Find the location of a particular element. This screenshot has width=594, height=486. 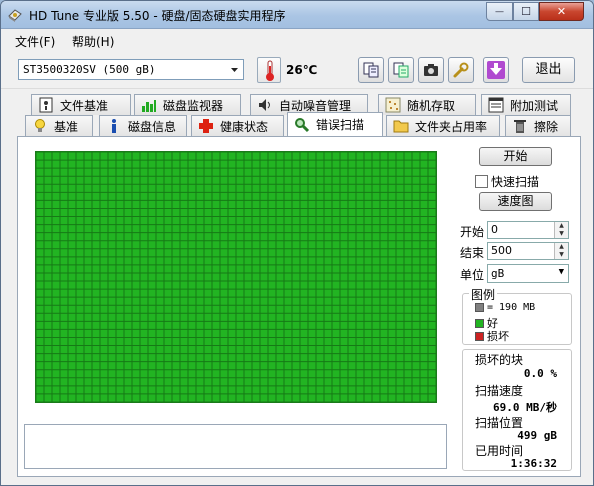

tab-benchmark: 基准 is located at coordinates (59, 125).